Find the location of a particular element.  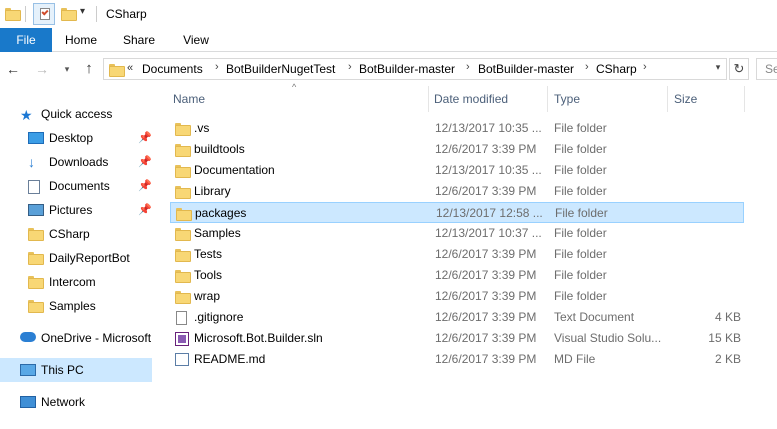

column-header-type: Type is located at coordinates (567, 99).